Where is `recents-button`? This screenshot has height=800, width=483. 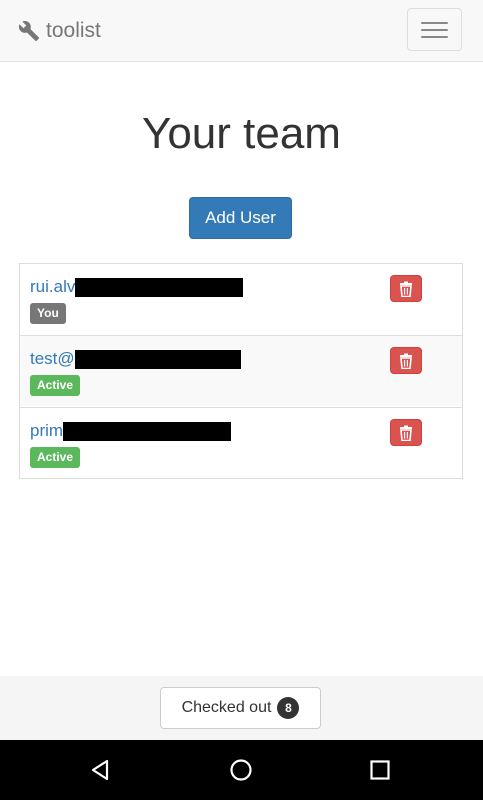 recents-button is located at coordinates (380, 770).